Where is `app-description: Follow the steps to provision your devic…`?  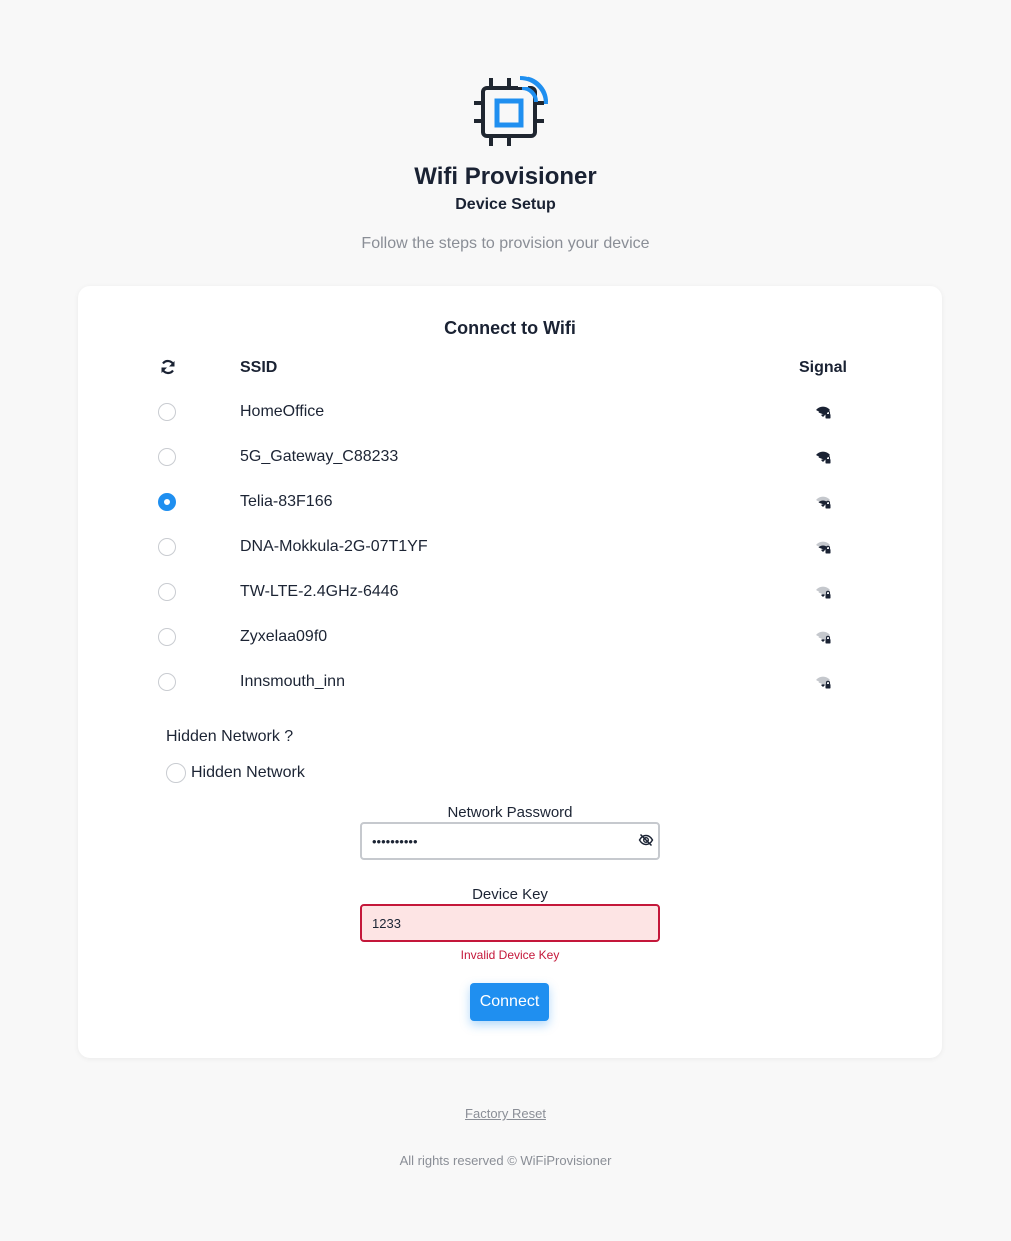
app-description: Follow the steps to provision your devic… is located at coordinates (505, 243).